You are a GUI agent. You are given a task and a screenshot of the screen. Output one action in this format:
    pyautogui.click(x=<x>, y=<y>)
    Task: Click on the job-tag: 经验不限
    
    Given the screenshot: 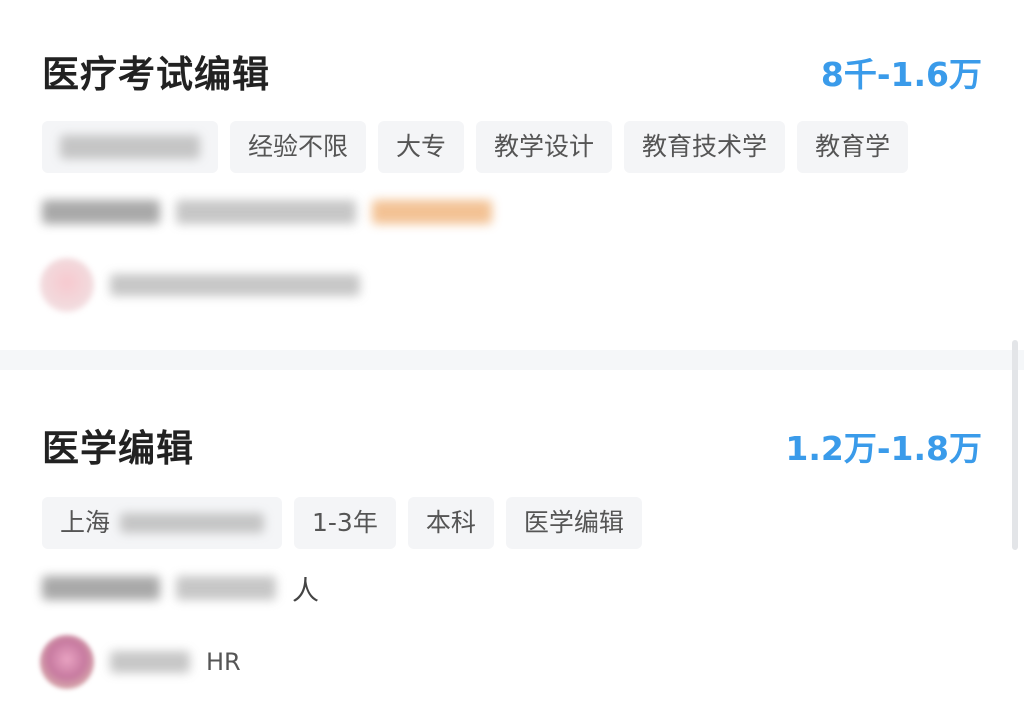 What is the action you would take?
    pyautogui.click(x=298, y=147)
    